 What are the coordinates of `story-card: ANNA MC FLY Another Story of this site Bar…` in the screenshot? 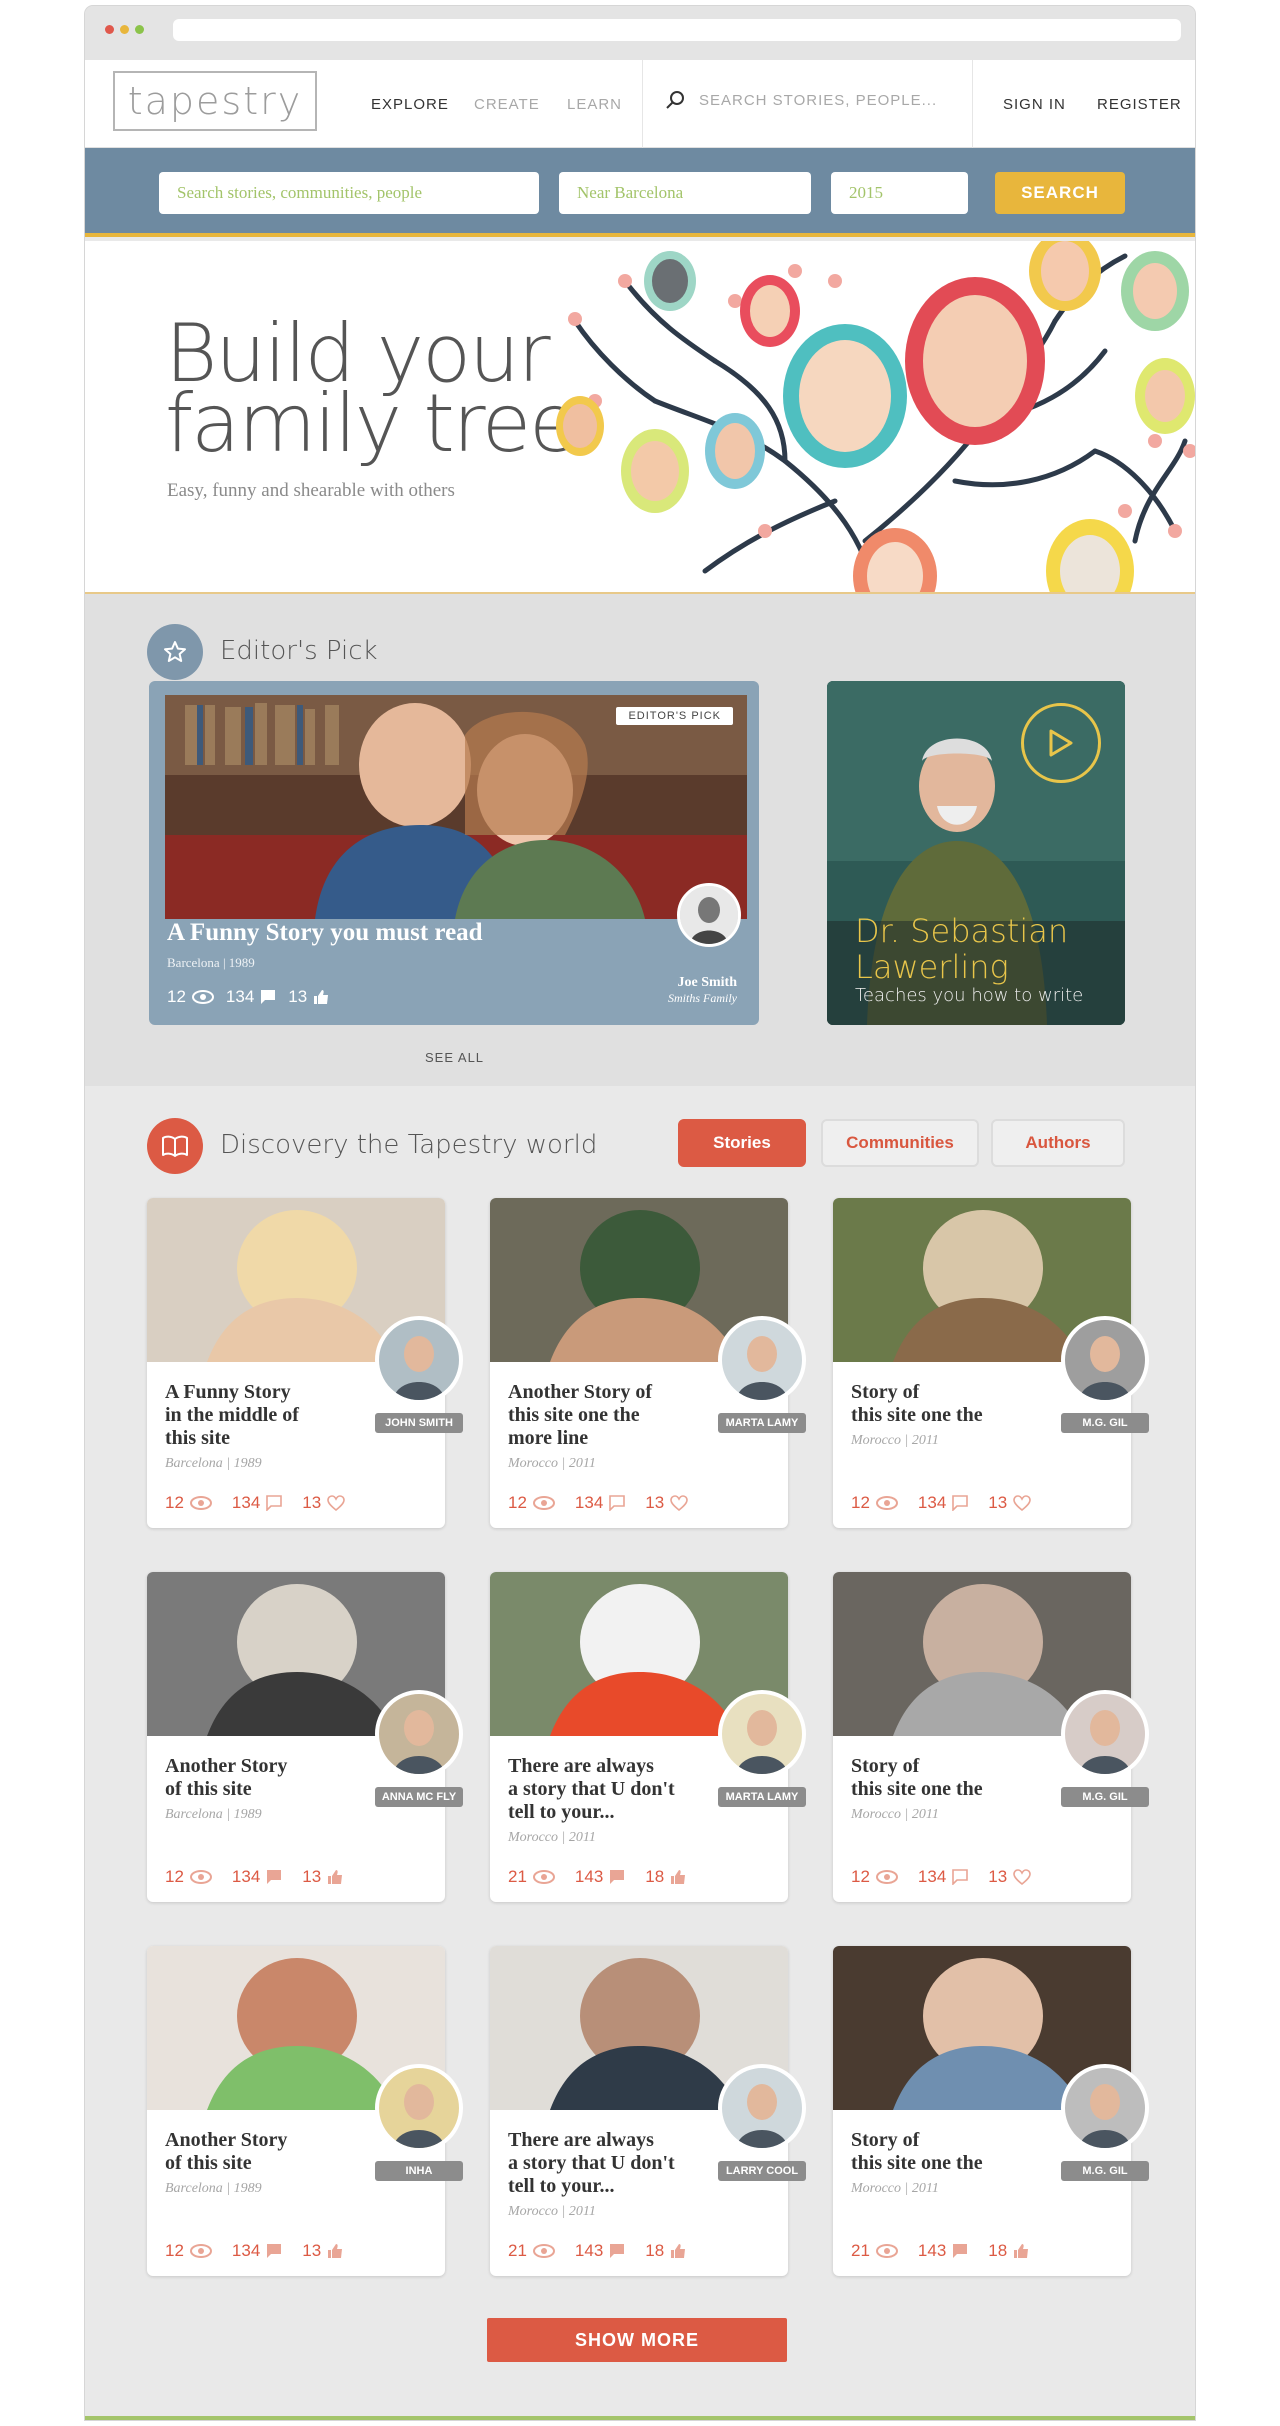 It's located at (305, 1737).